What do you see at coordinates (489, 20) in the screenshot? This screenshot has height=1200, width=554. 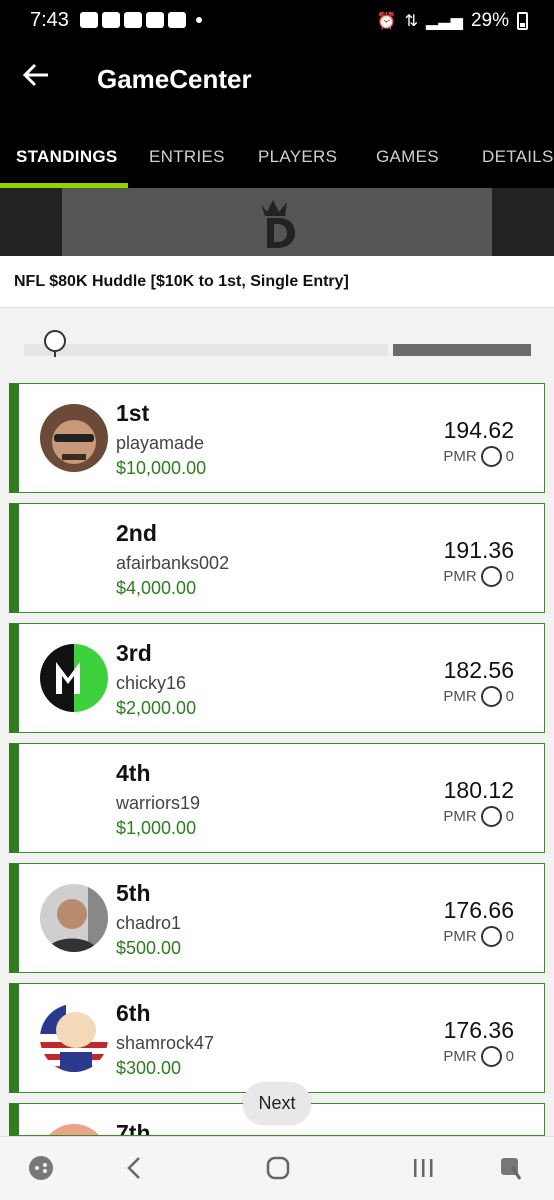 I see `battery-percent: 29%` at bounding box center [489, 20].